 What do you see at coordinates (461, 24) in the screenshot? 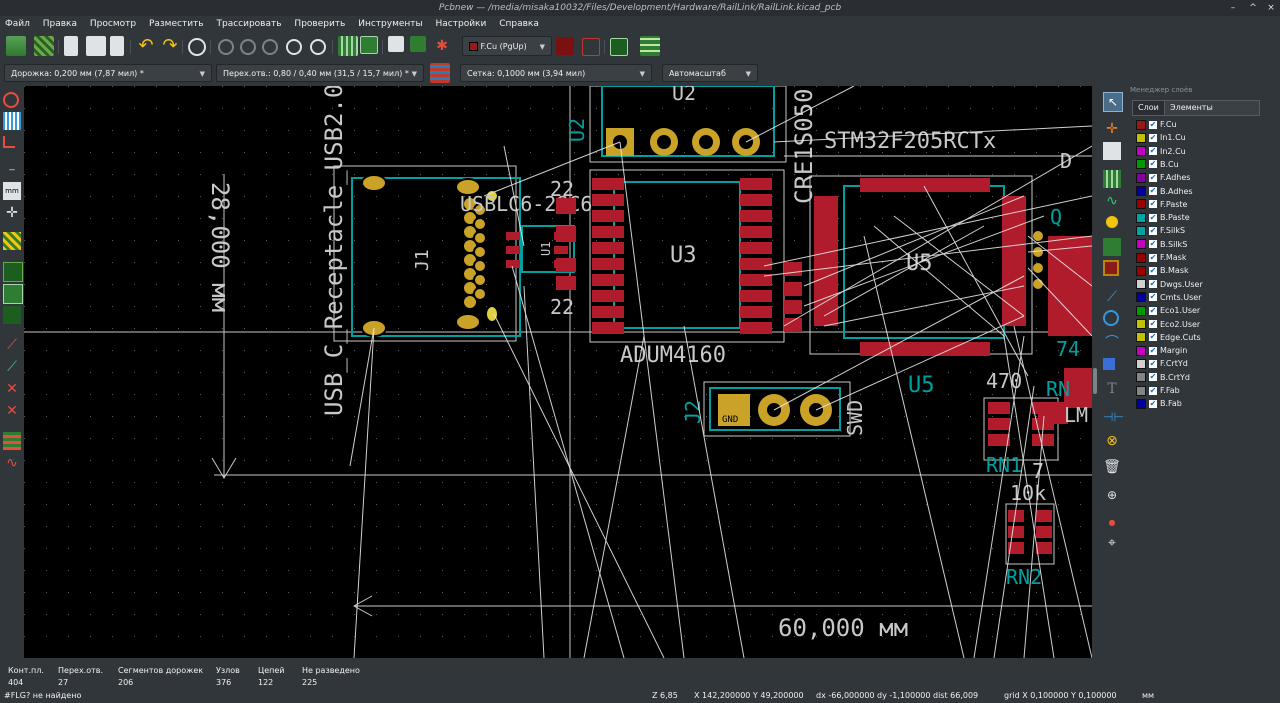
I see `menu-preferences: Настройки` at bounding box center [461, 24].